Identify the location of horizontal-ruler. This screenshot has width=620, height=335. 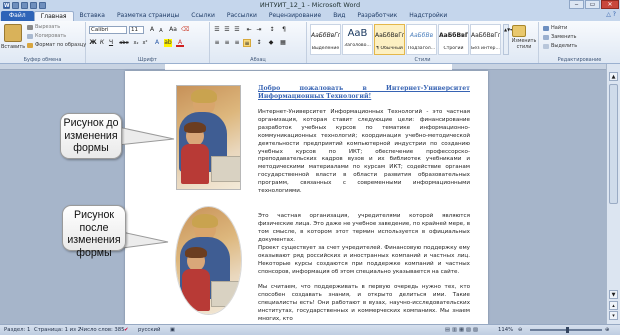
(303, 67).